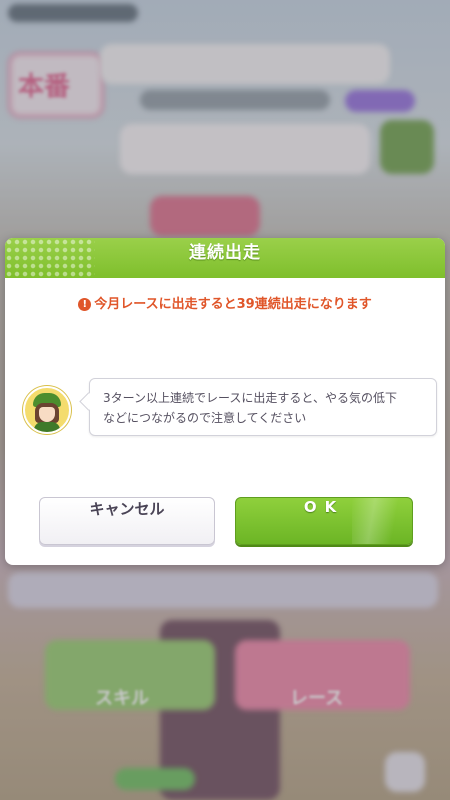 This screenshot has width=450, height=800. I want to click on advisor-avatar, so click(47, 410).